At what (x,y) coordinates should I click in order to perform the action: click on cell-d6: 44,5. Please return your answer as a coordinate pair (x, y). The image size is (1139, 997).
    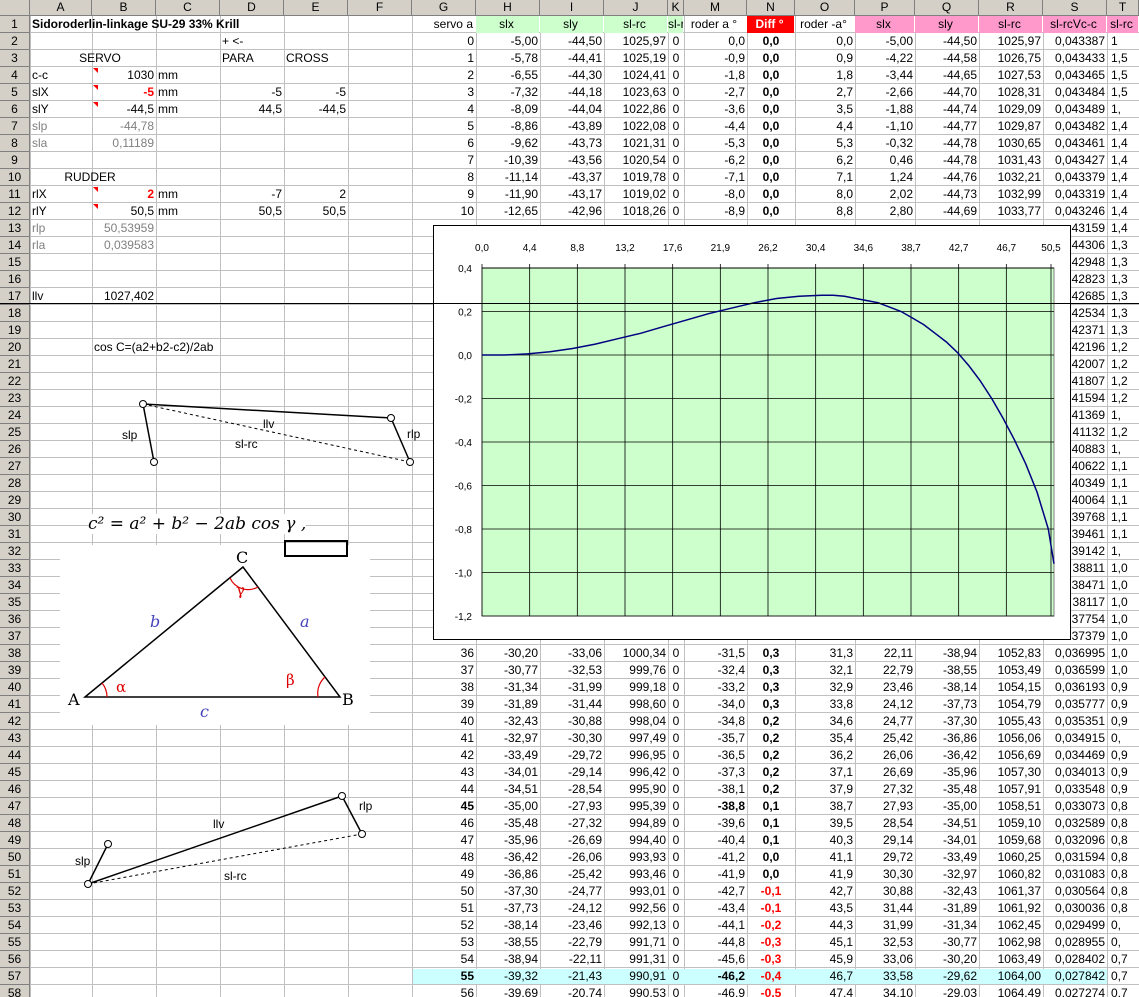
    Looking at the image, I should click on (252, 109).